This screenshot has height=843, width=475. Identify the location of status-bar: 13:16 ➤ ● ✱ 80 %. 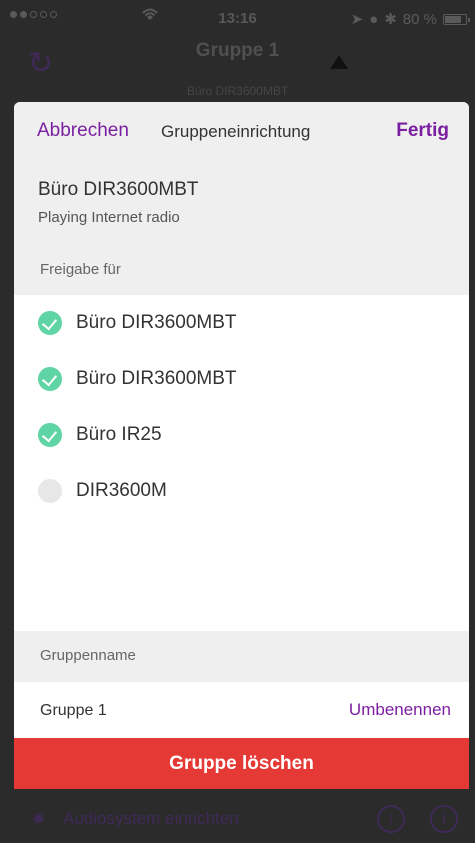
(237, 20).